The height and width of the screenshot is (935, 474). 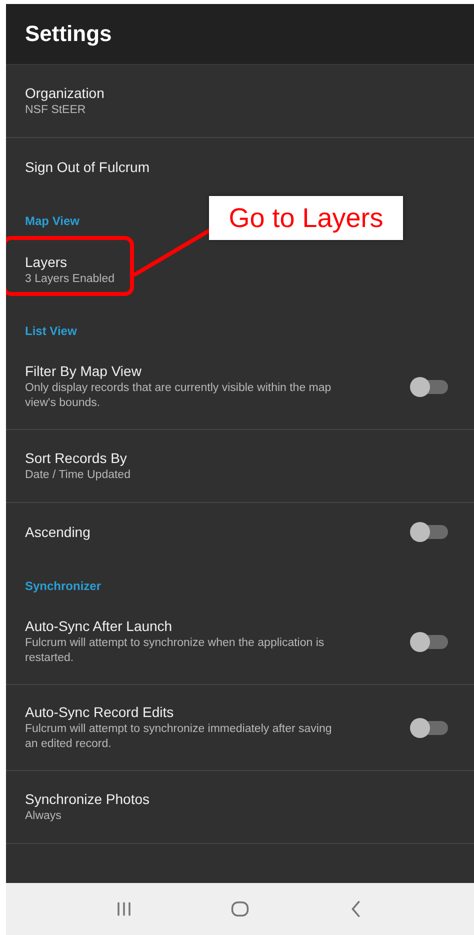 I want to click on settings-item: Auto-Sync After Launch Fulcrum will attempt to synchronize when the application is restarted., so click(x=240, y=642).